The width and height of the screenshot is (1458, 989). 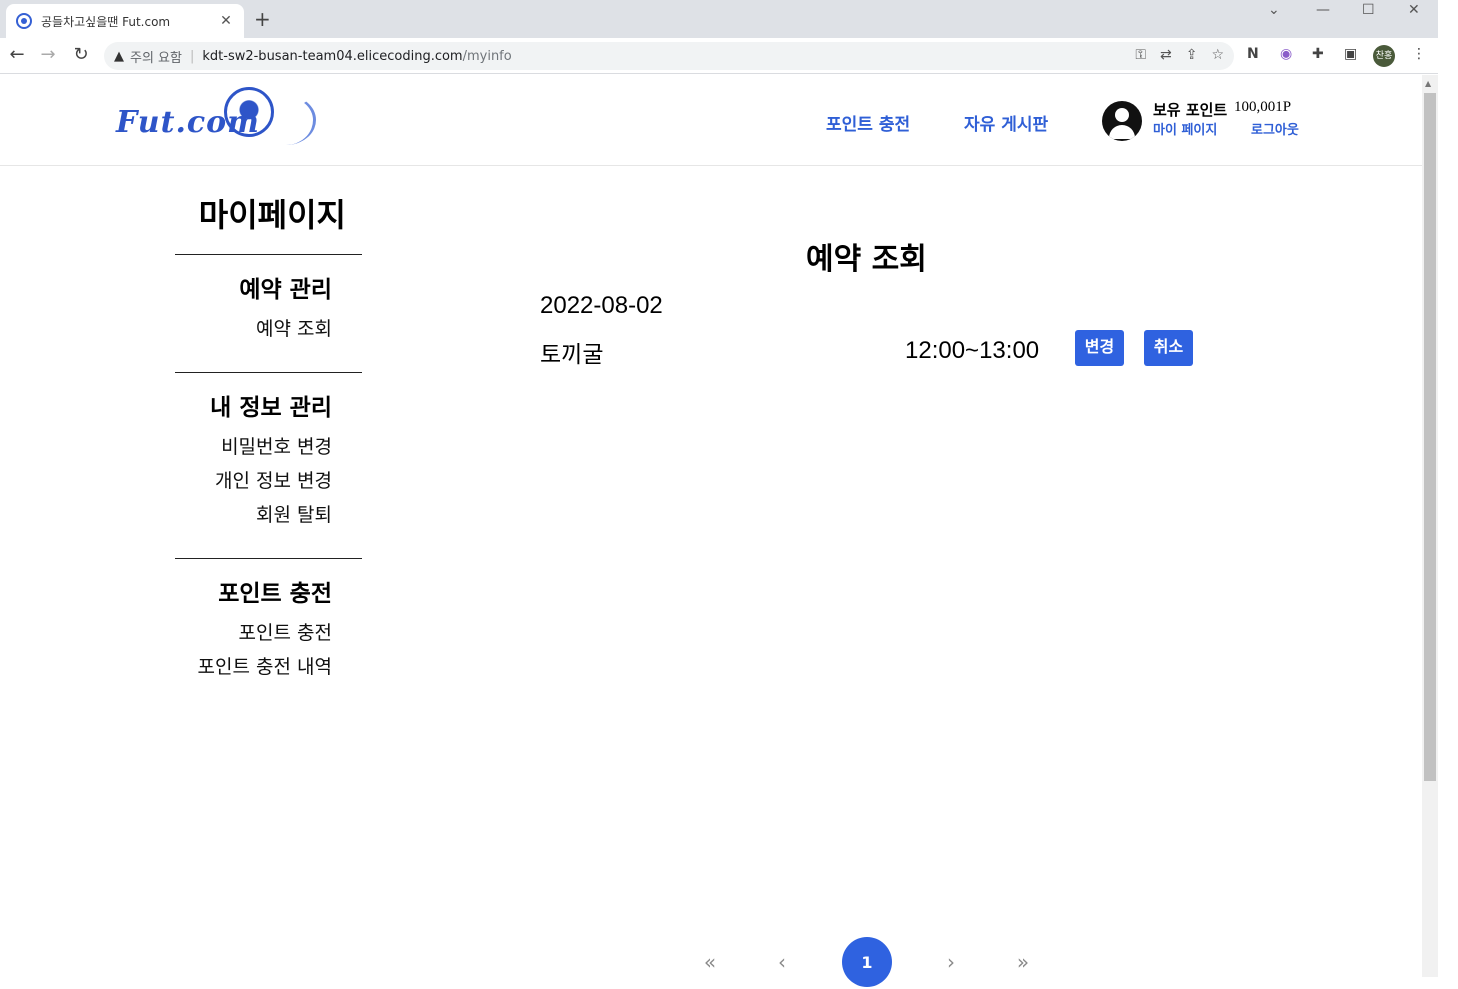 What do you see at coordinates (294, 327) in the screenshot?
I see `sidebar-item-reservation-view: 예약 조회` at bounding box center [294, 327].